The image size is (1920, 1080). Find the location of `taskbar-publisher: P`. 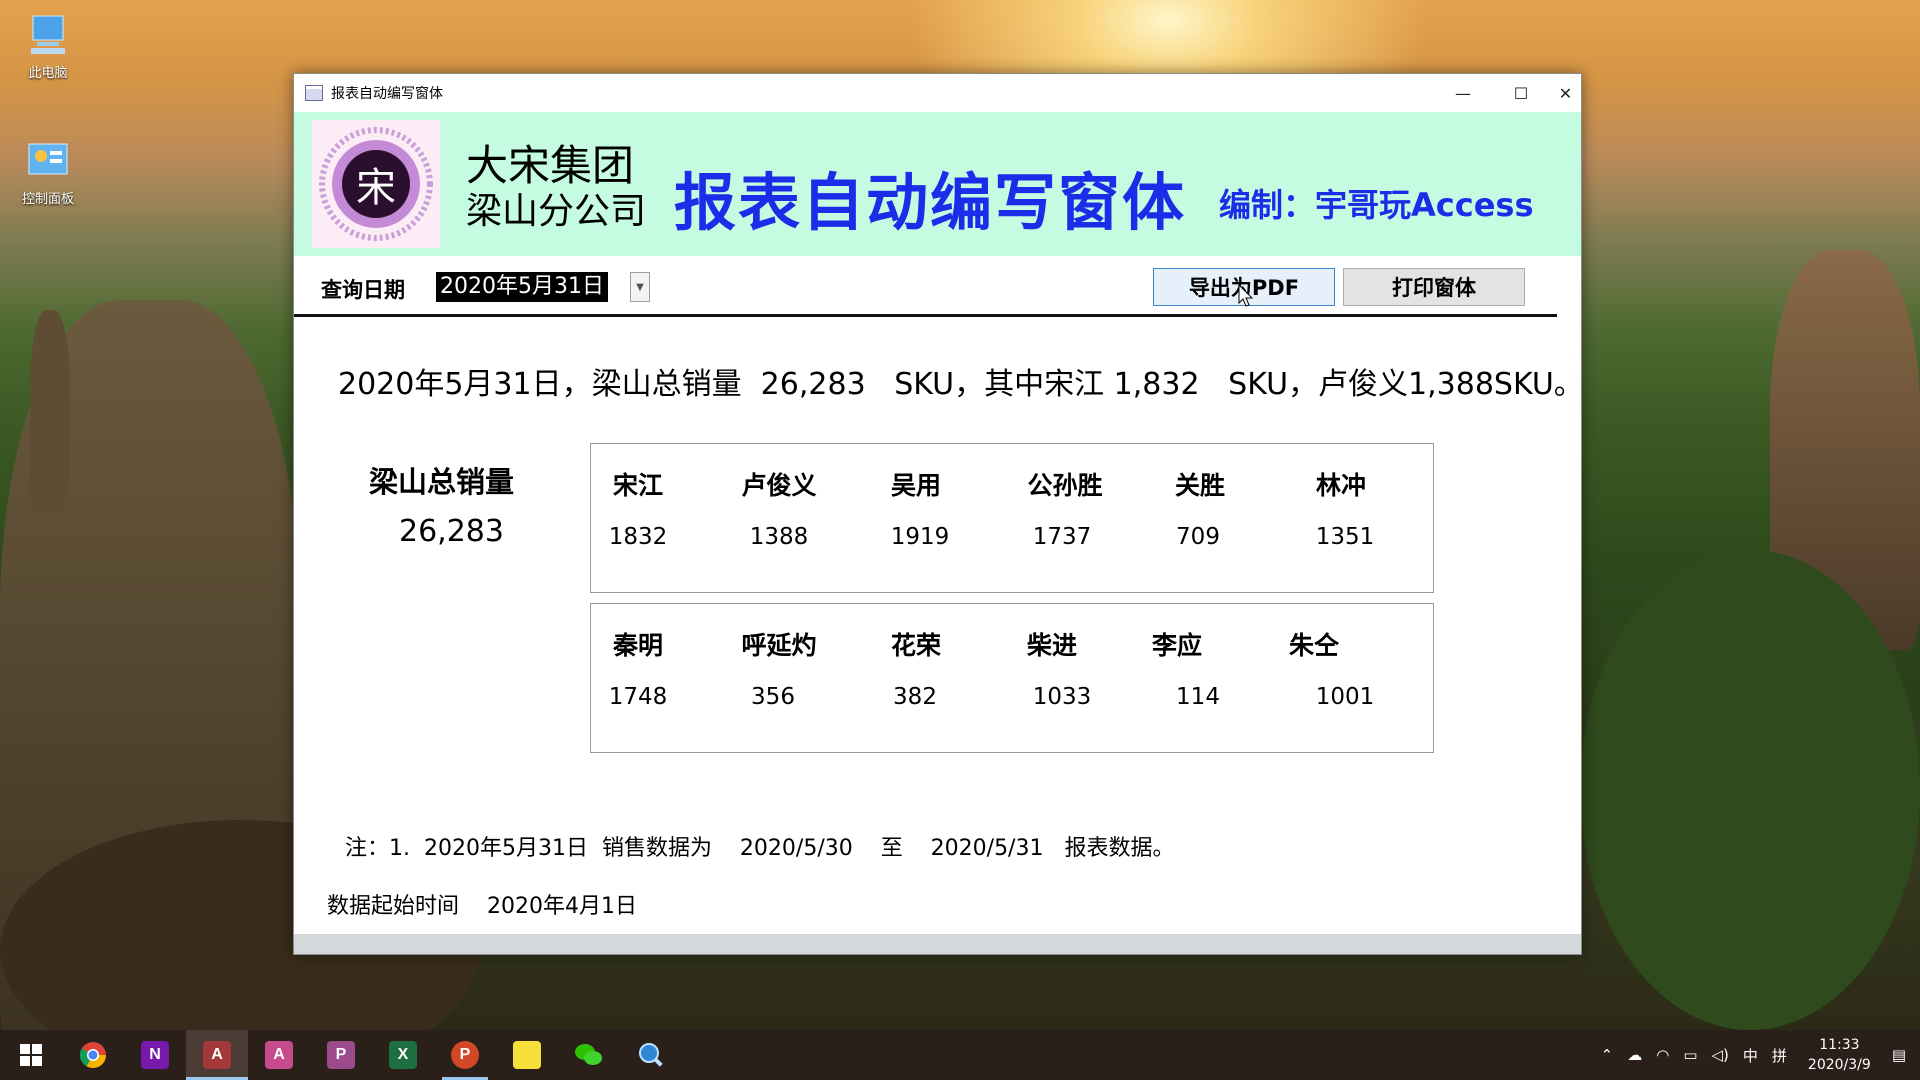

taskbar-publisher: P is located at coordinates (341, 1055).